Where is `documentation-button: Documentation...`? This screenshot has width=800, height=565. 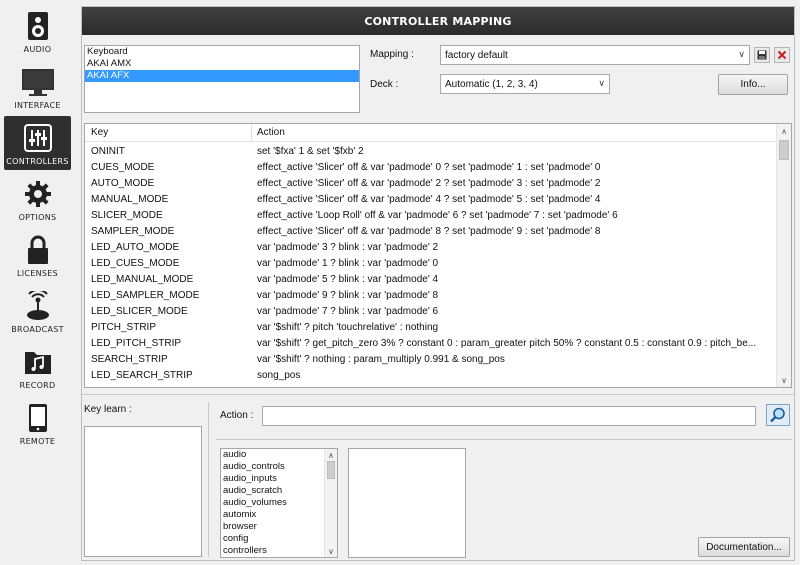
documentation-button: Documentation... is located at coordinates (744, 547).